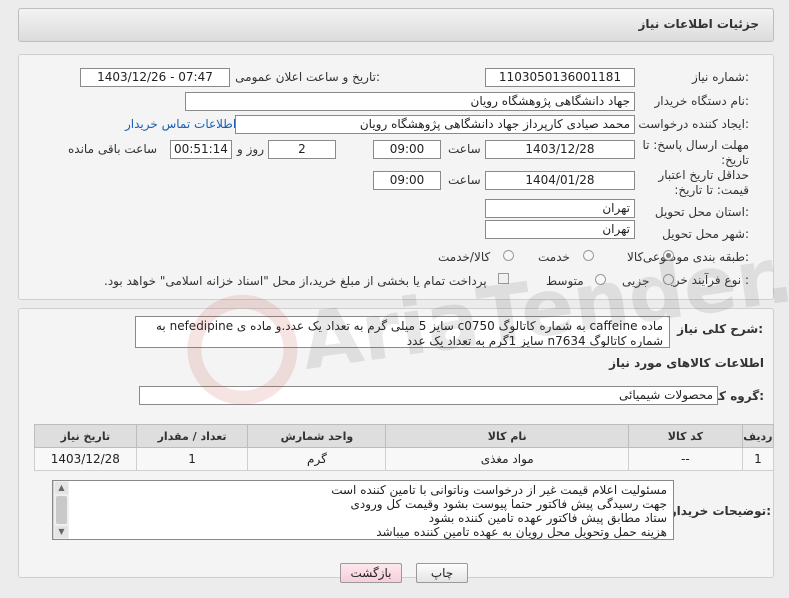  Describe the element at coordinates (407, 180) in the screenshot. I see `validity-time-field: 09:00` at that location.